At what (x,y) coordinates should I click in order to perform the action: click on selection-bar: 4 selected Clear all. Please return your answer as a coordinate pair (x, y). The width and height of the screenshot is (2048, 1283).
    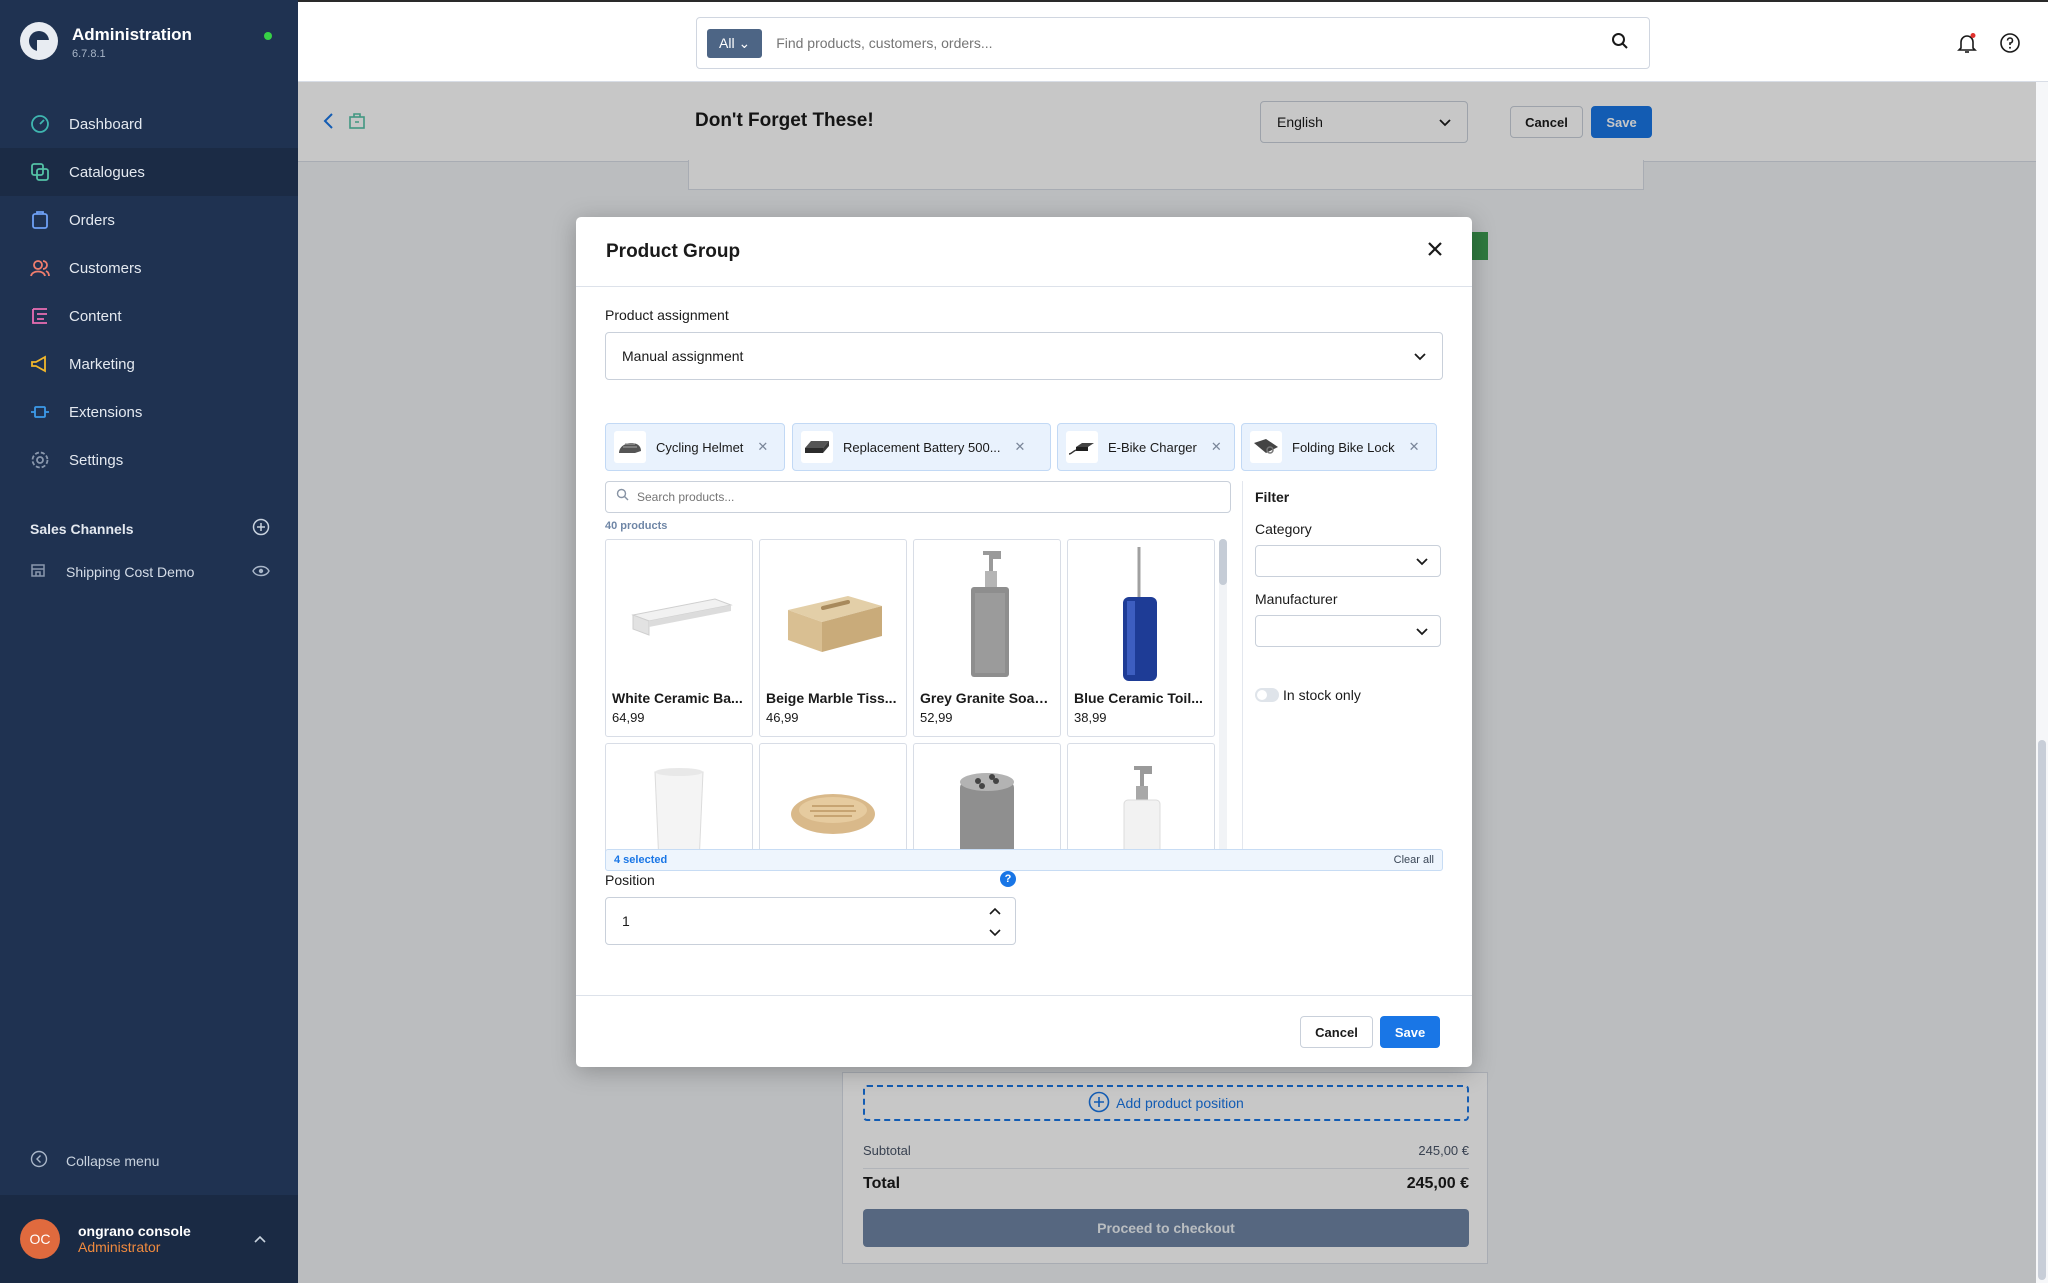
    Looking at the image, I should click on (1024, 860).